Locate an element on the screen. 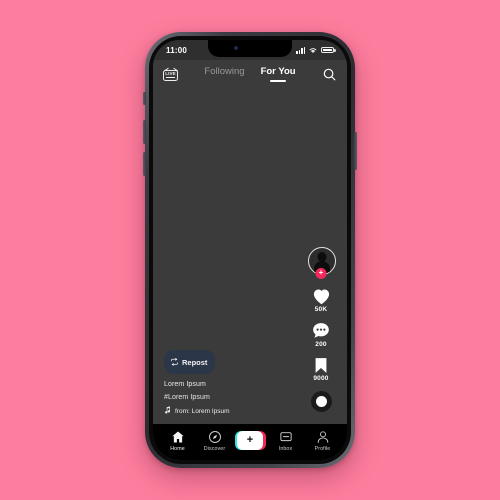  caption-hashtag: #Lorem Ipsum is located at coordinates (226, 397).